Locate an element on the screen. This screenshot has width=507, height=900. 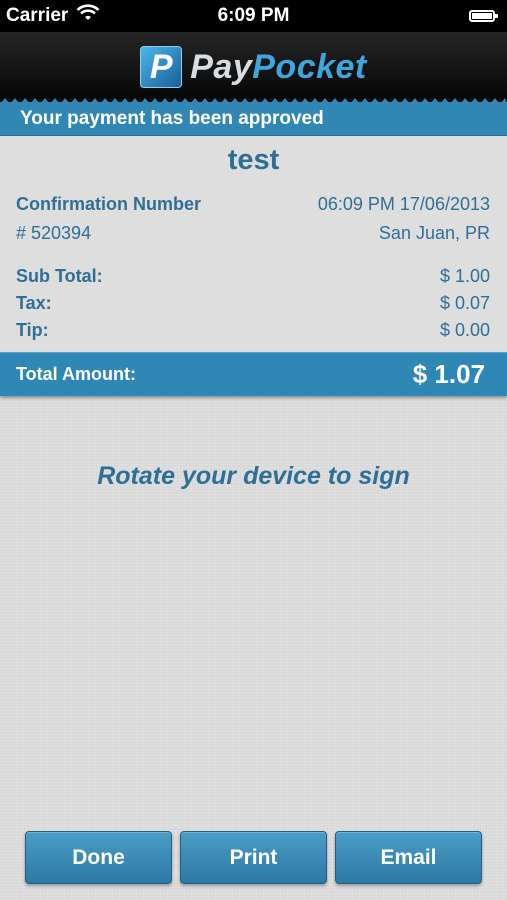
battery-icon is located at coordinates (483, 16).